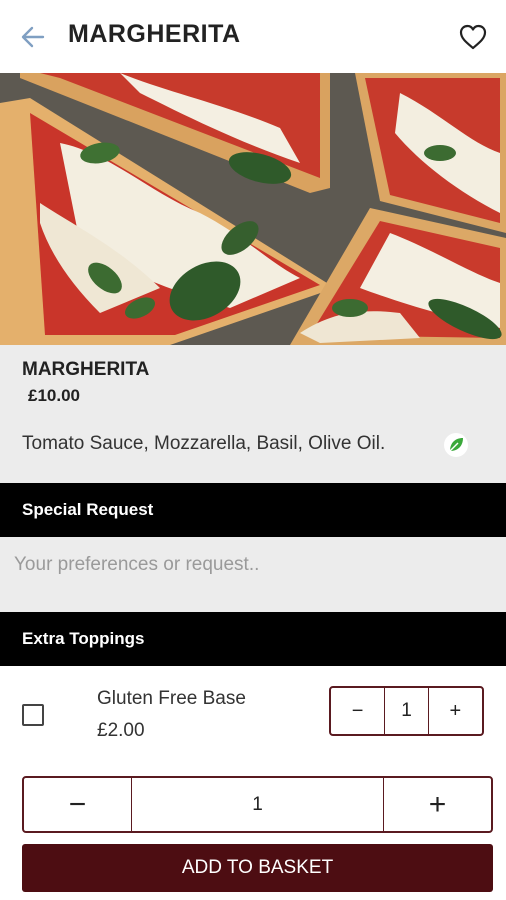  I want to click on extra-toppings-heading: Extra Toppings, so click(83, 638).